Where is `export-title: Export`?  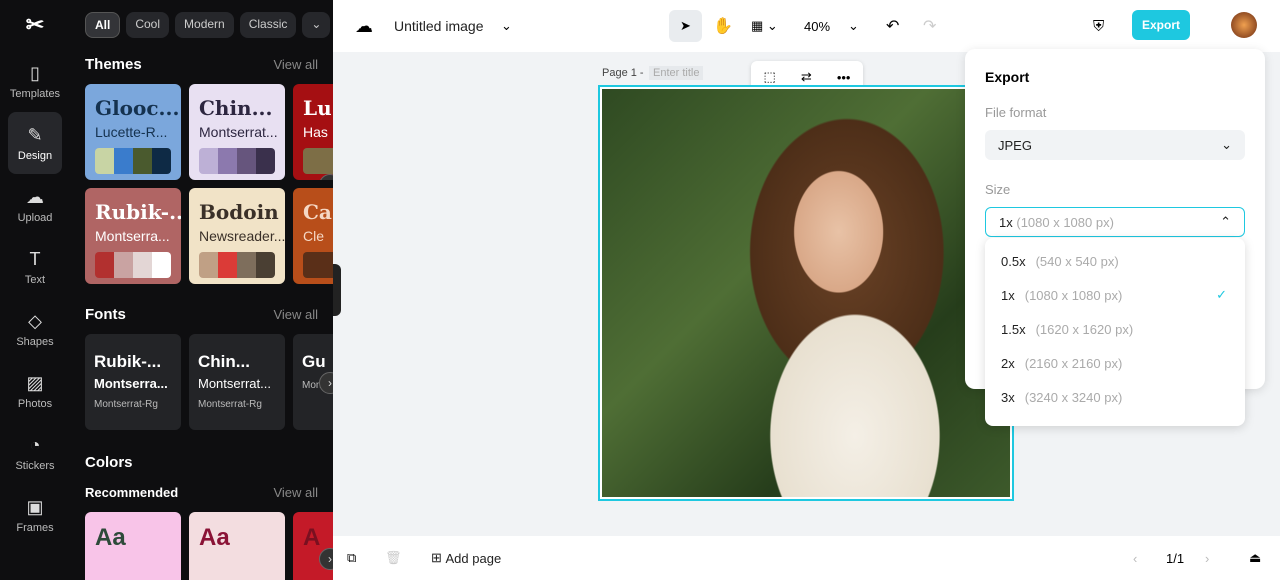 export-title: Export is located at coordinates (1007, 77).